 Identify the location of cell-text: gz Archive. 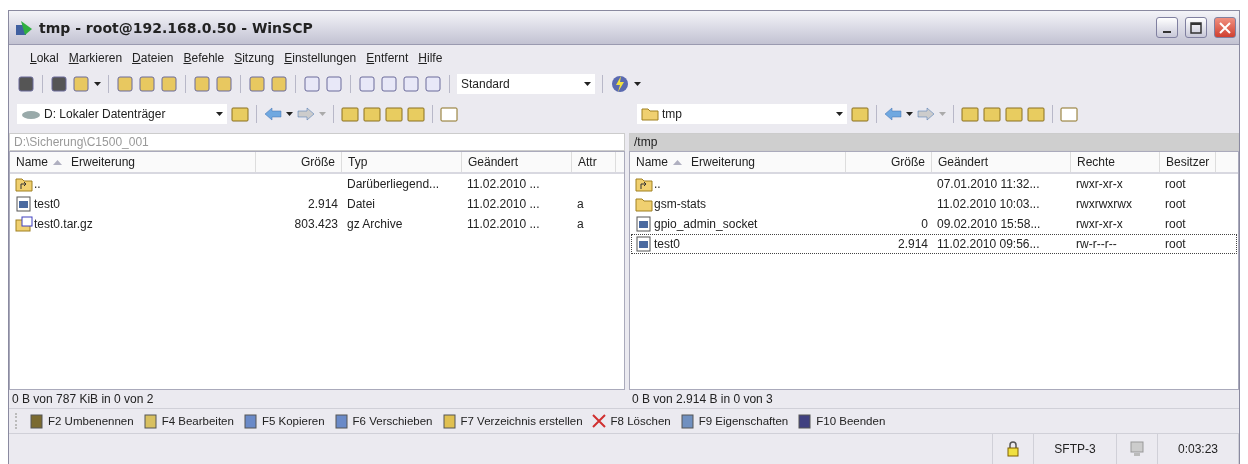
(375, 224).